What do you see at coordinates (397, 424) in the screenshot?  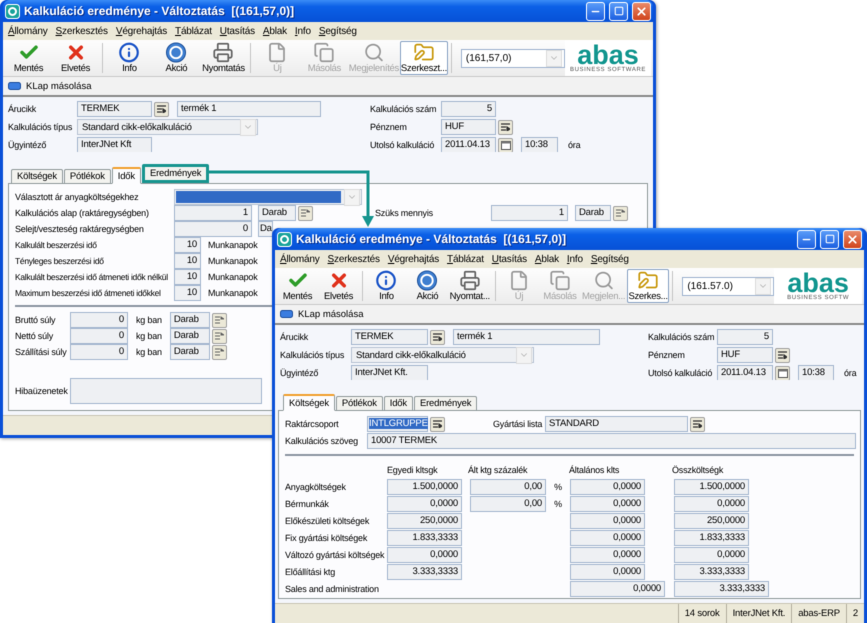 I see `input-field: INTLGRUPPE` at bounding box center [397, 424].